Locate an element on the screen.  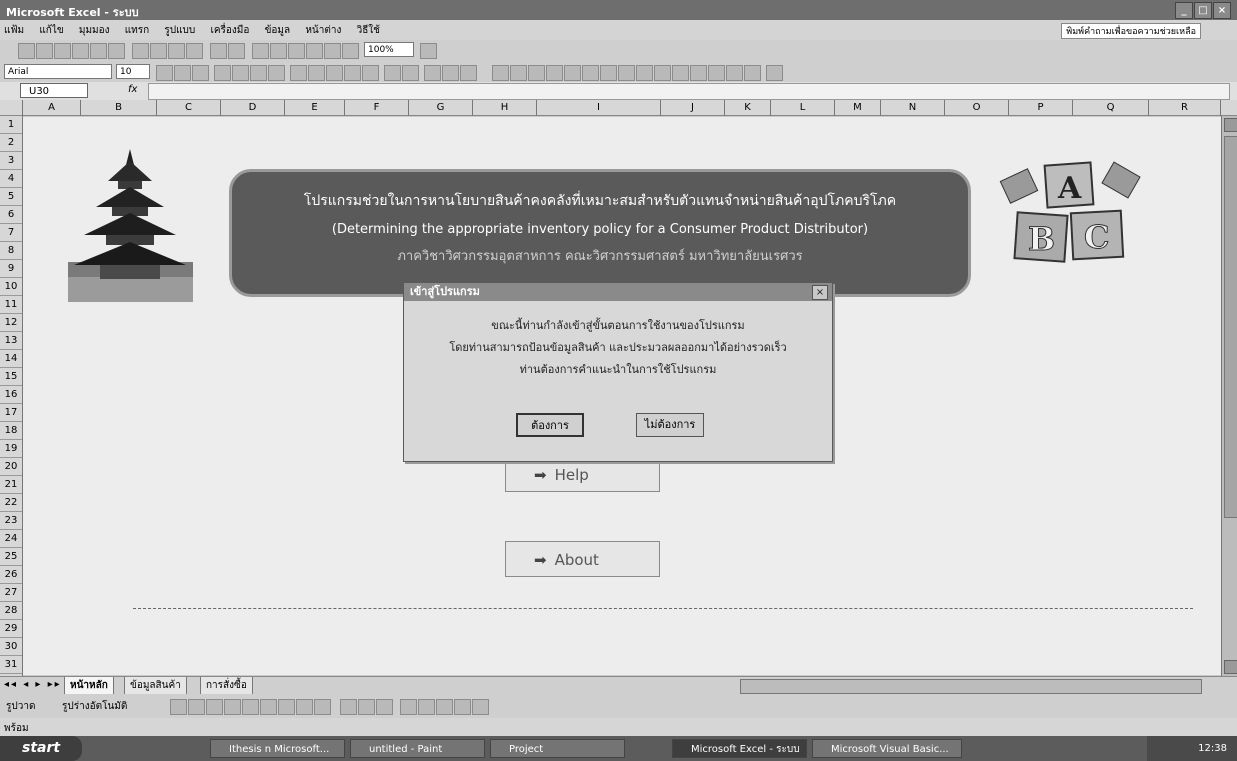
diagram-tool-icon is located at coordinates (286, 707).